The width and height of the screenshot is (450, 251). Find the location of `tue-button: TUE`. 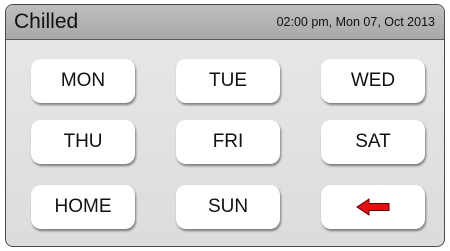

tue-button: TUE is located at coordinates (228, 81).